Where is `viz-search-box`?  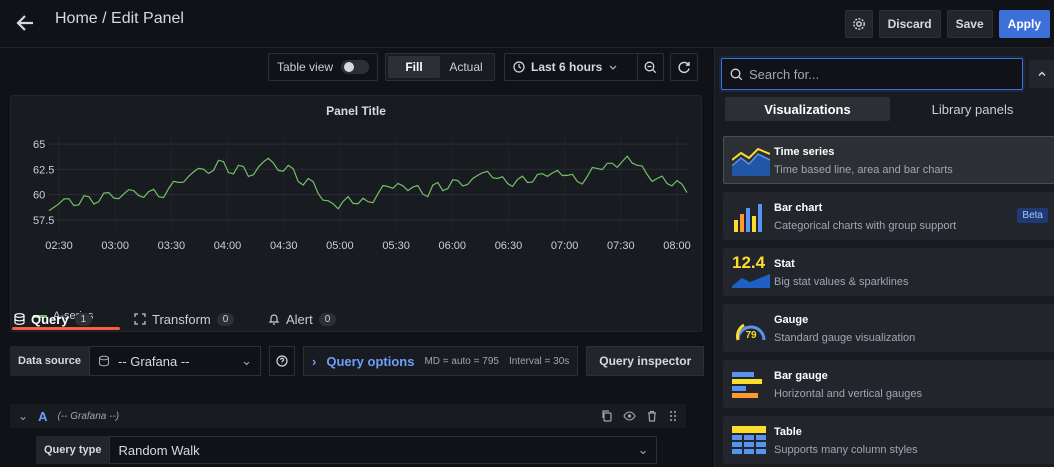
viz-search-box is located at coordinates (872, 74).